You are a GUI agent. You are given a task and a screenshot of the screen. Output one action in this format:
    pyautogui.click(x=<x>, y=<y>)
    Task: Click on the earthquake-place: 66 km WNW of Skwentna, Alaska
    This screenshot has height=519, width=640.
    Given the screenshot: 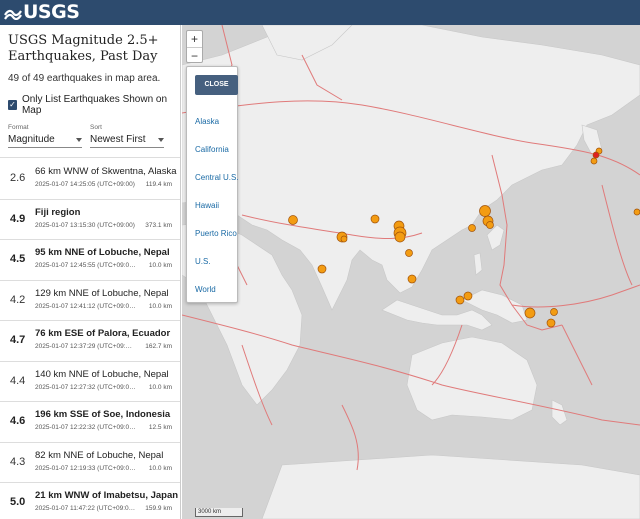 What is the action you would take?
    pyautogui.click(x=106, y=171)
    